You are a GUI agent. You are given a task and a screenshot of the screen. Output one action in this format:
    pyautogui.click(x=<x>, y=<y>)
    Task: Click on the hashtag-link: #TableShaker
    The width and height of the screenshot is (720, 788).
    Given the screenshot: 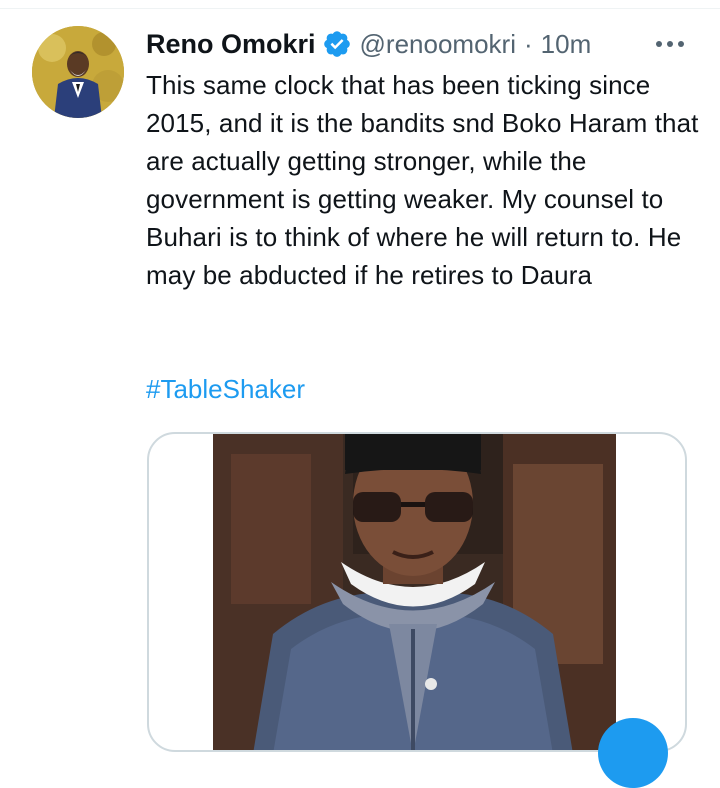 What is the action you would take?
    pyautogui.click(x=225, y=389)
    